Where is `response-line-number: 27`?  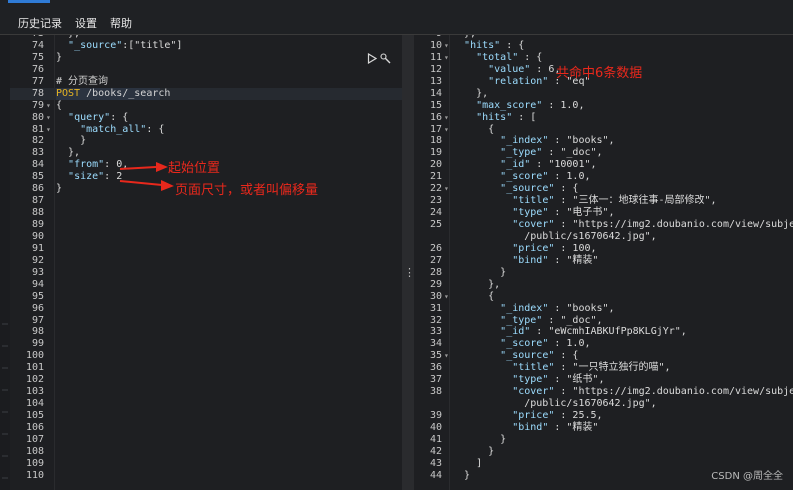
response-line-number: 27 is located at coordinates (435, 260).